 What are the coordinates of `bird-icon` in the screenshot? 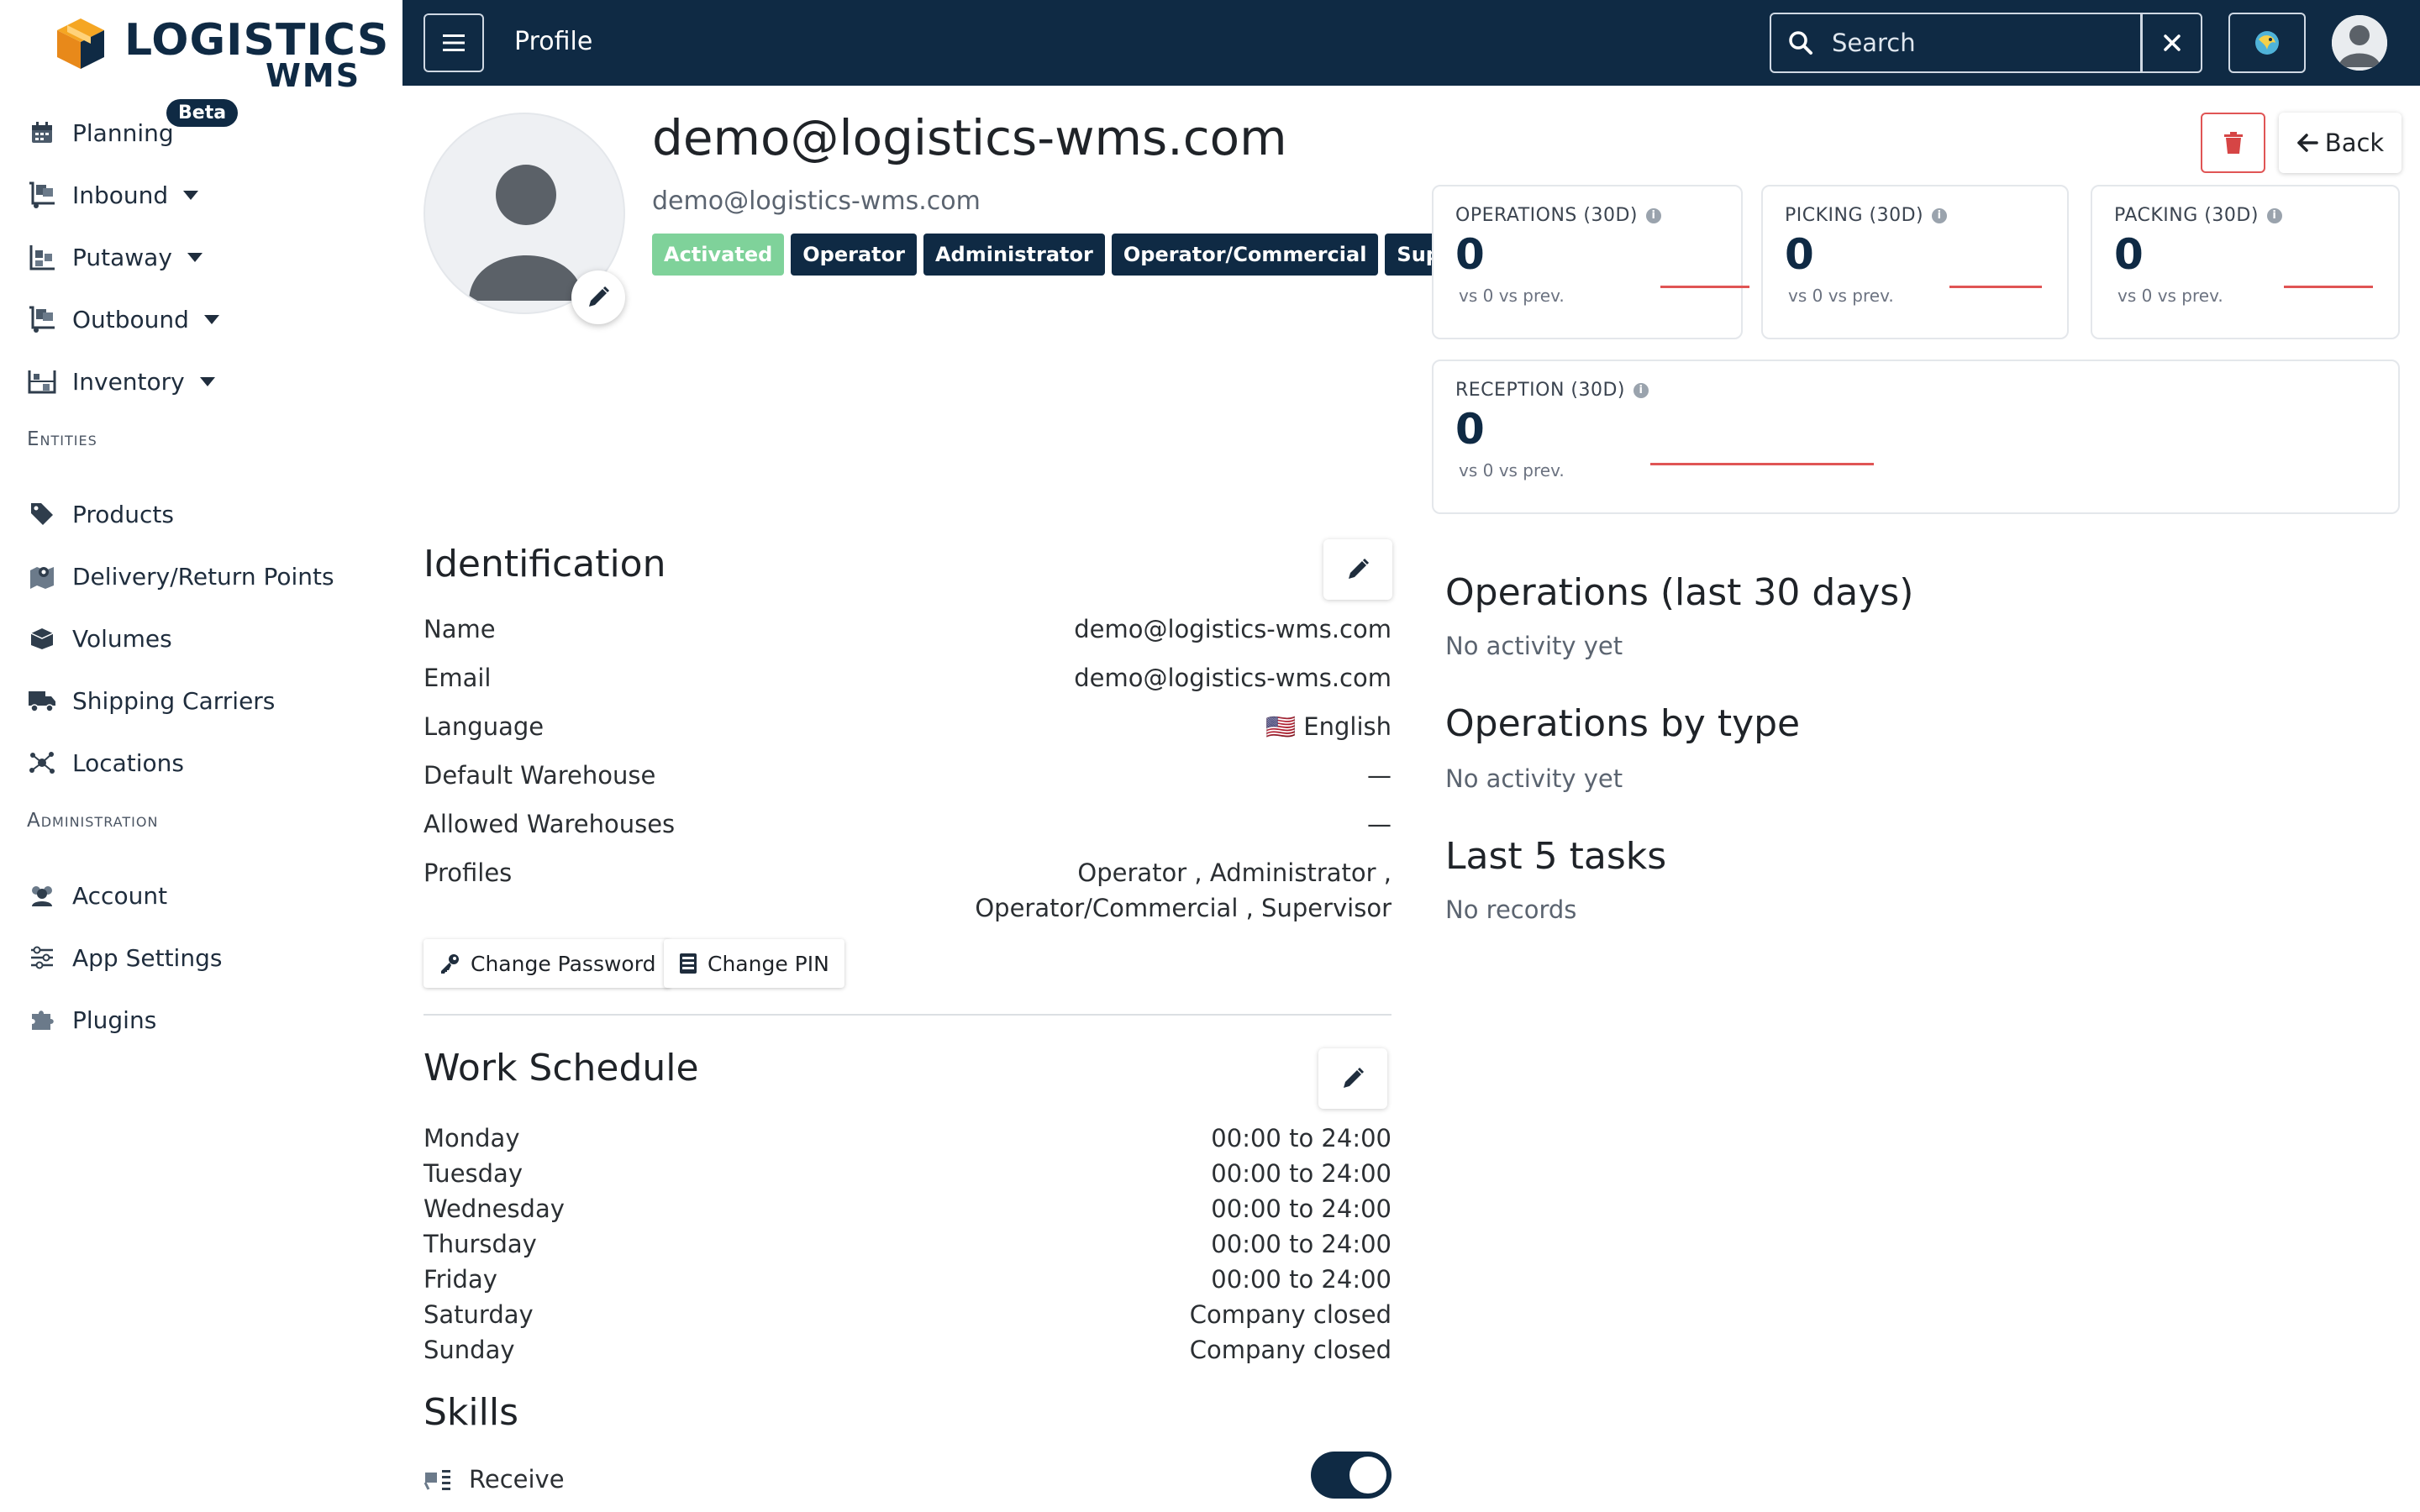 It's located at (2267, 43).